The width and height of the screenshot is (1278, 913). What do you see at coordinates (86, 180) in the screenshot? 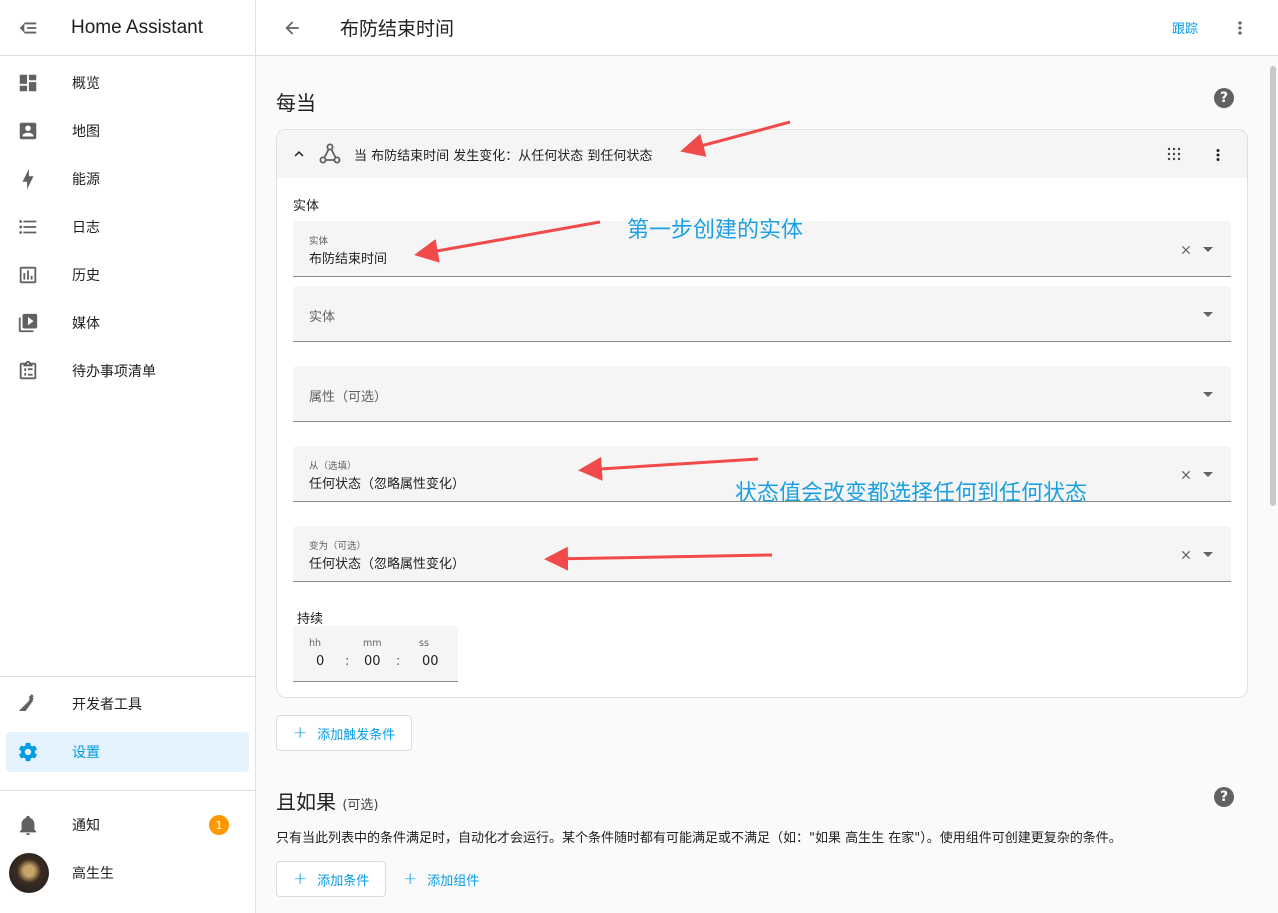
I see `sidebar-item-label: 能源` at bounding box center [86, 180].